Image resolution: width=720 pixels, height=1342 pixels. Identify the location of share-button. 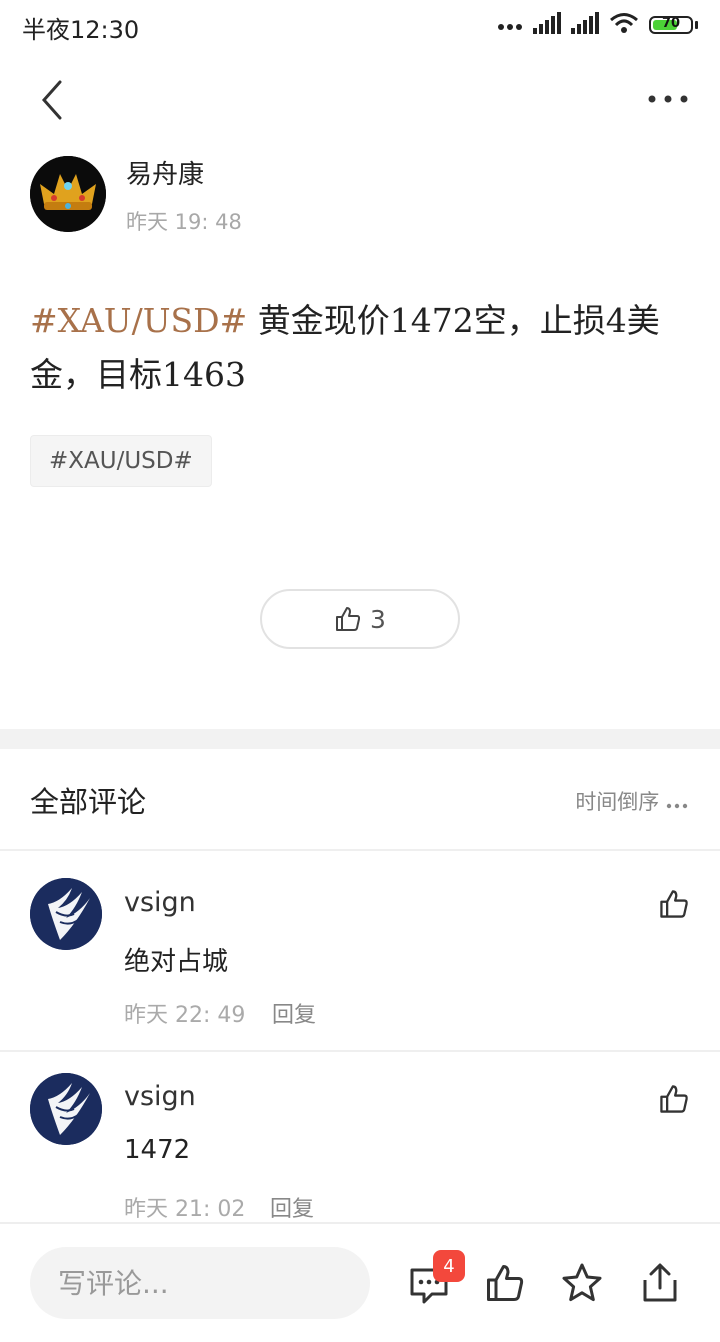
(660, 1283).